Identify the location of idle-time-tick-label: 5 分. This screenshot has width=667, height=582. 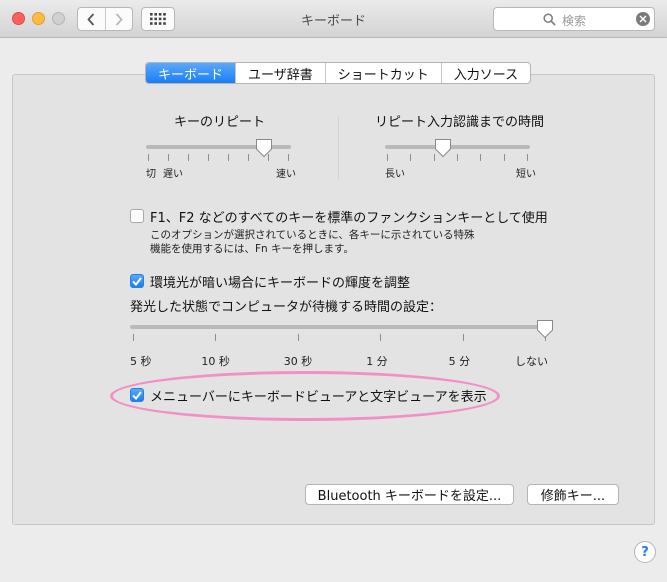
(459, 361).